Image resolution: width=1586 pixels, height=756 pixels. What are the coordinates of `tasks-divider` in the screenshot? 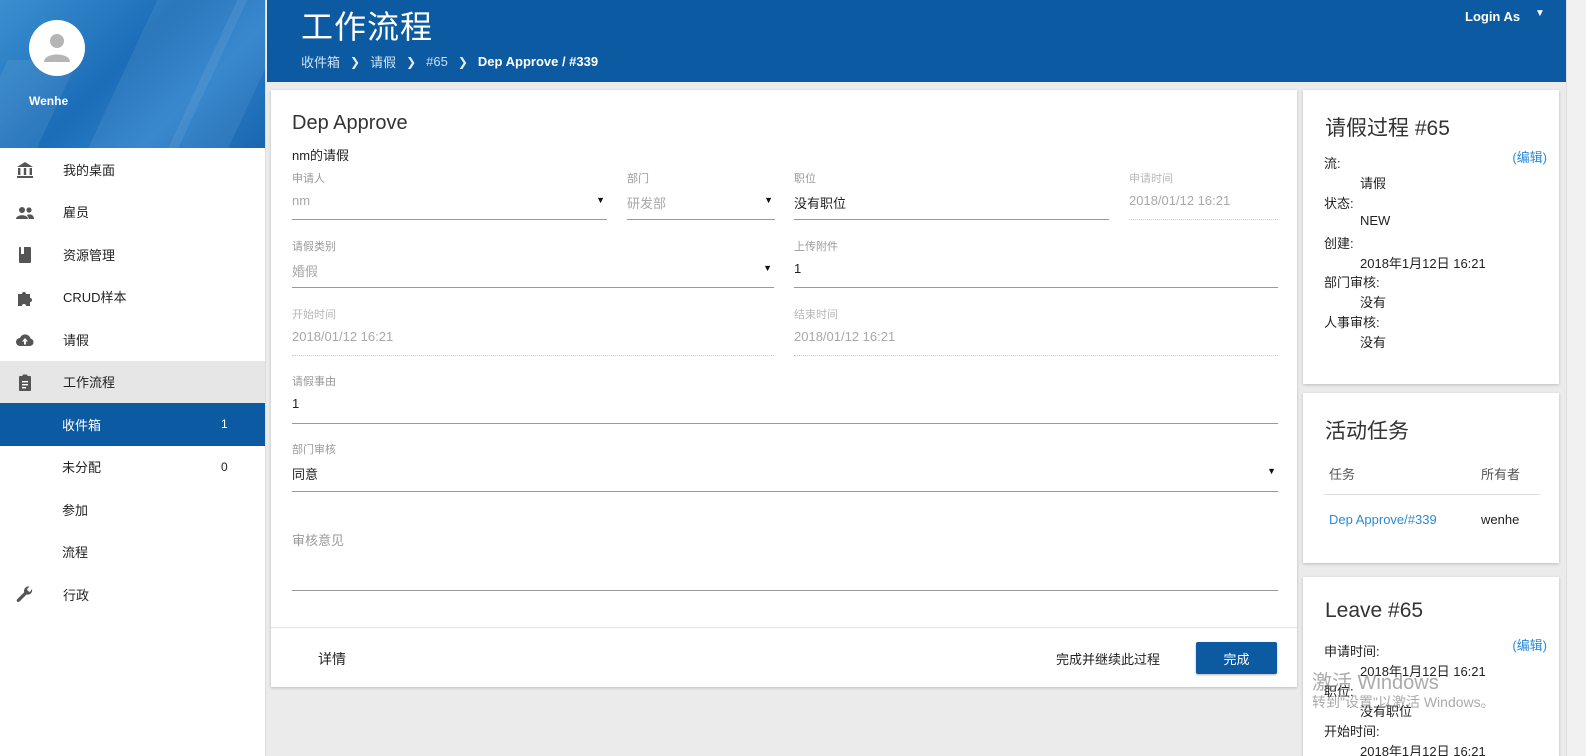 It's located at (1432, 494).